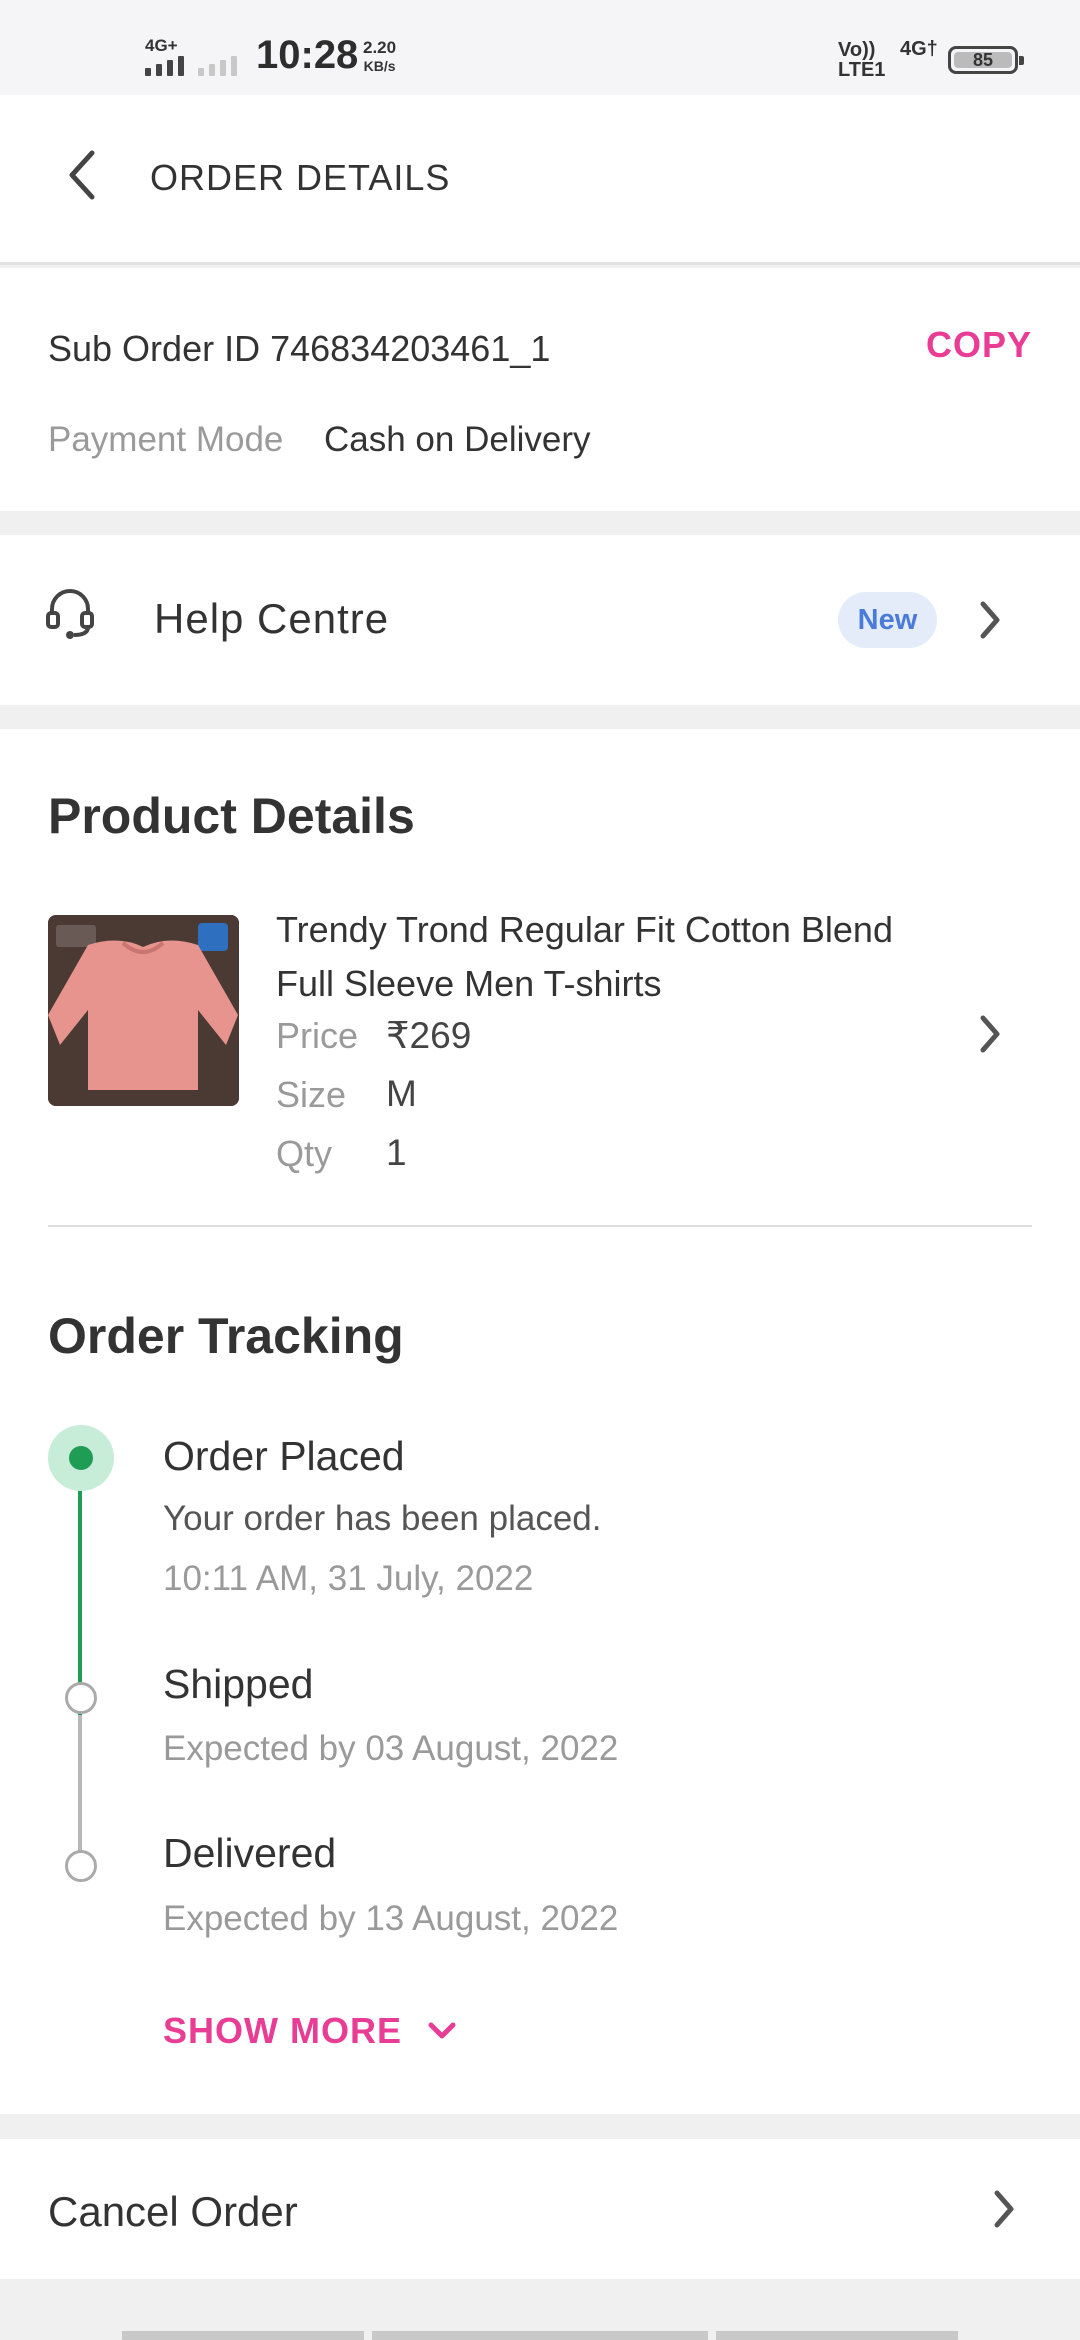  What do you see at coordinates (429, 1035) in the screenshot?
I see `price-value: ₹269` at bounding box center [429, 1035].